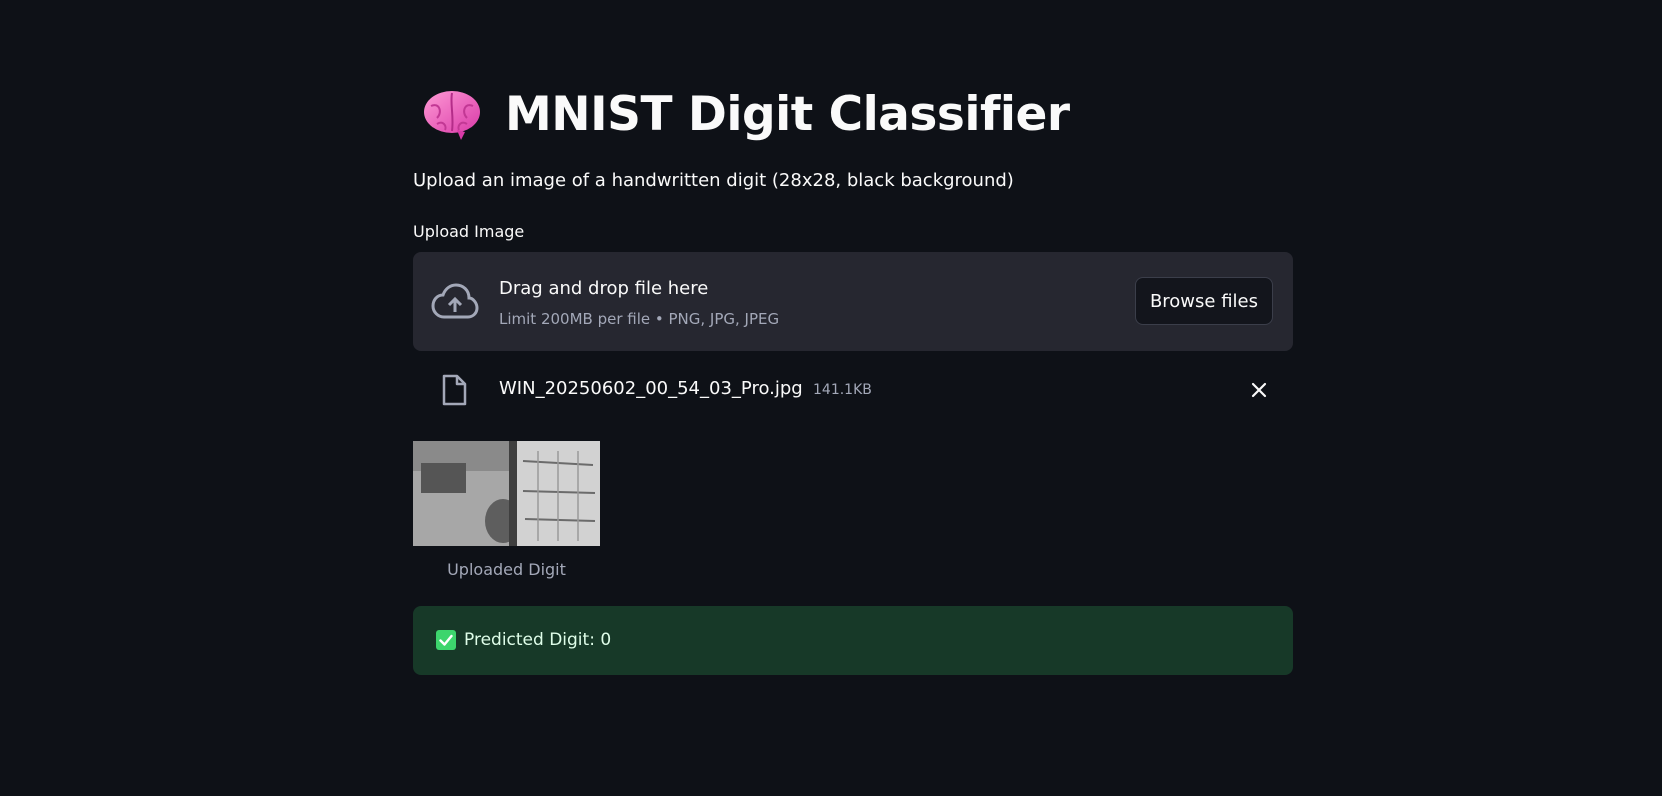  Describe the element at coordinates (1259, 390) in the screenshot. I see `close-icon` at that location.